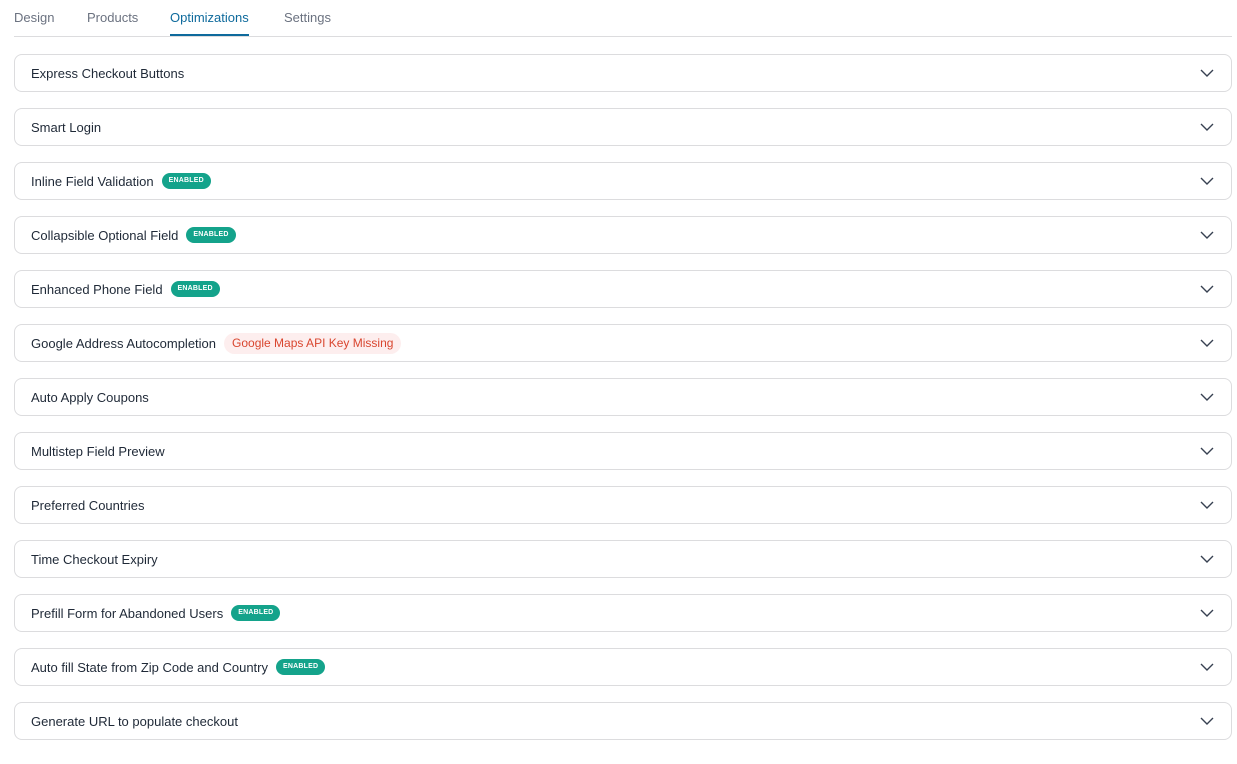  What do you see at coordinates (623, 505) in the screenshot?
I see `panel-preferred-countries: Preferred Countries` at bounding box center [623, 505].